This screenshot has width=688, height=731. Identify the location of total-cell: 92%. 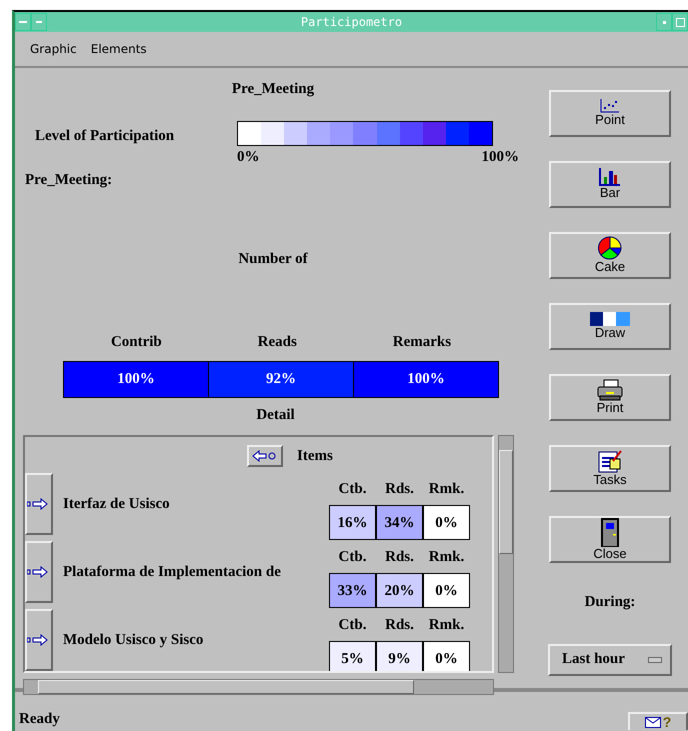
(281, 379).